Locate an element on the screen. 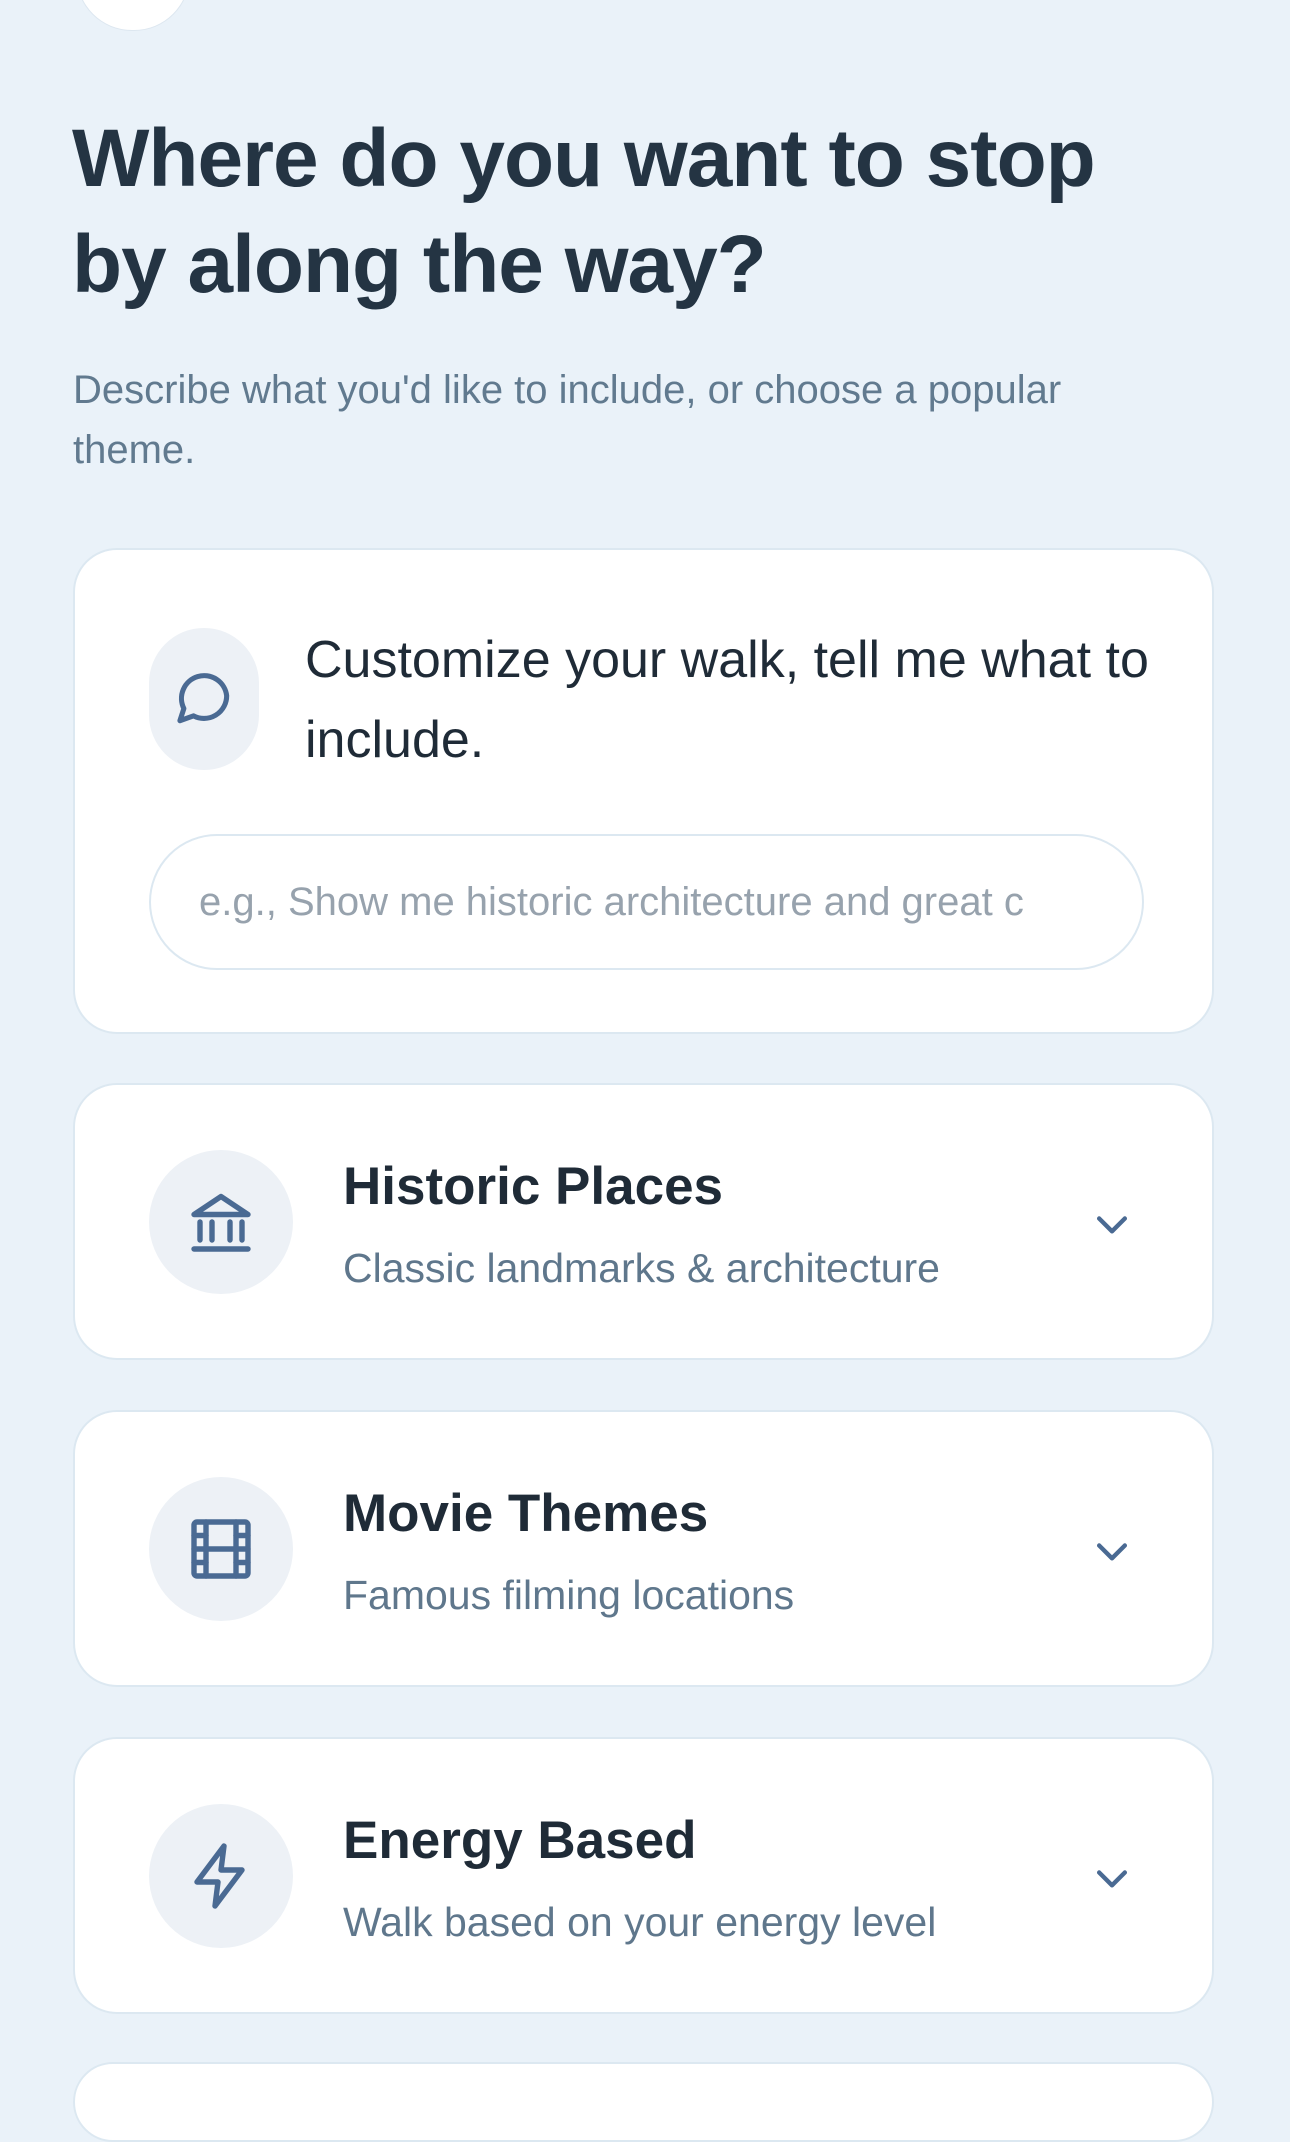 This screenshot has height=2142, width=1290. theme-title: Historic Places is located at coordinates (533, 1186).